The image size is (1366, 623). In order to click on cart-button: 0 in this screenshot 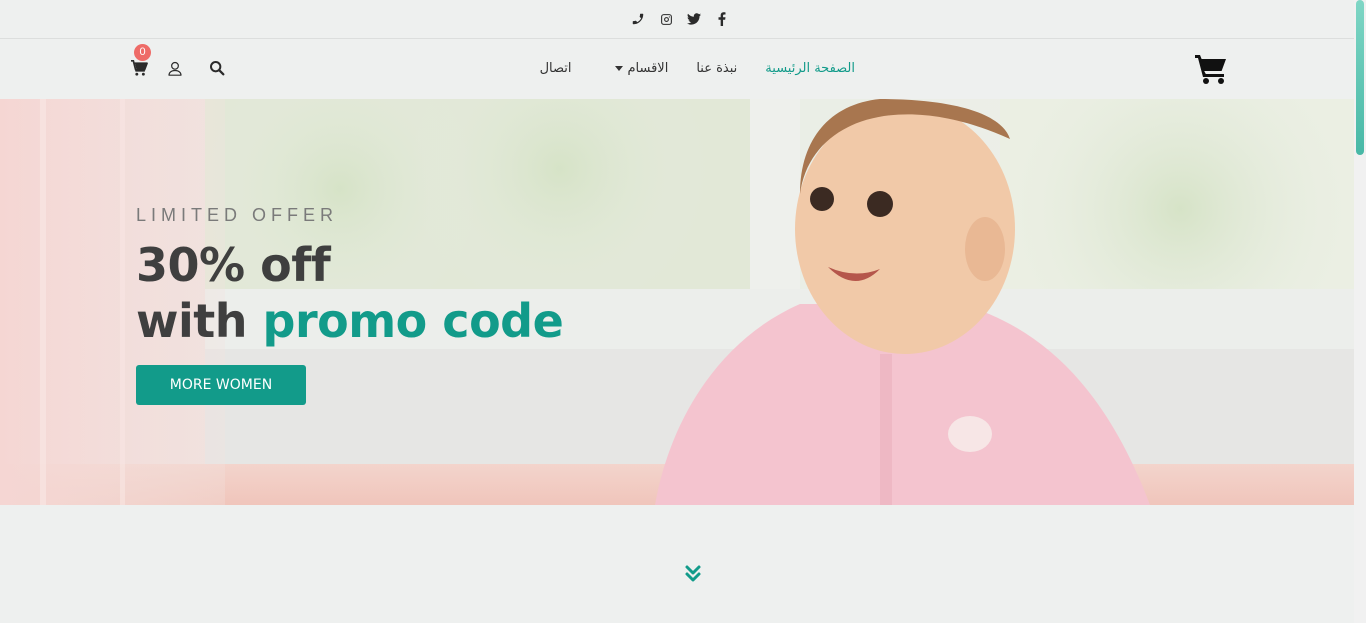, I will do `click(140, 60)`.